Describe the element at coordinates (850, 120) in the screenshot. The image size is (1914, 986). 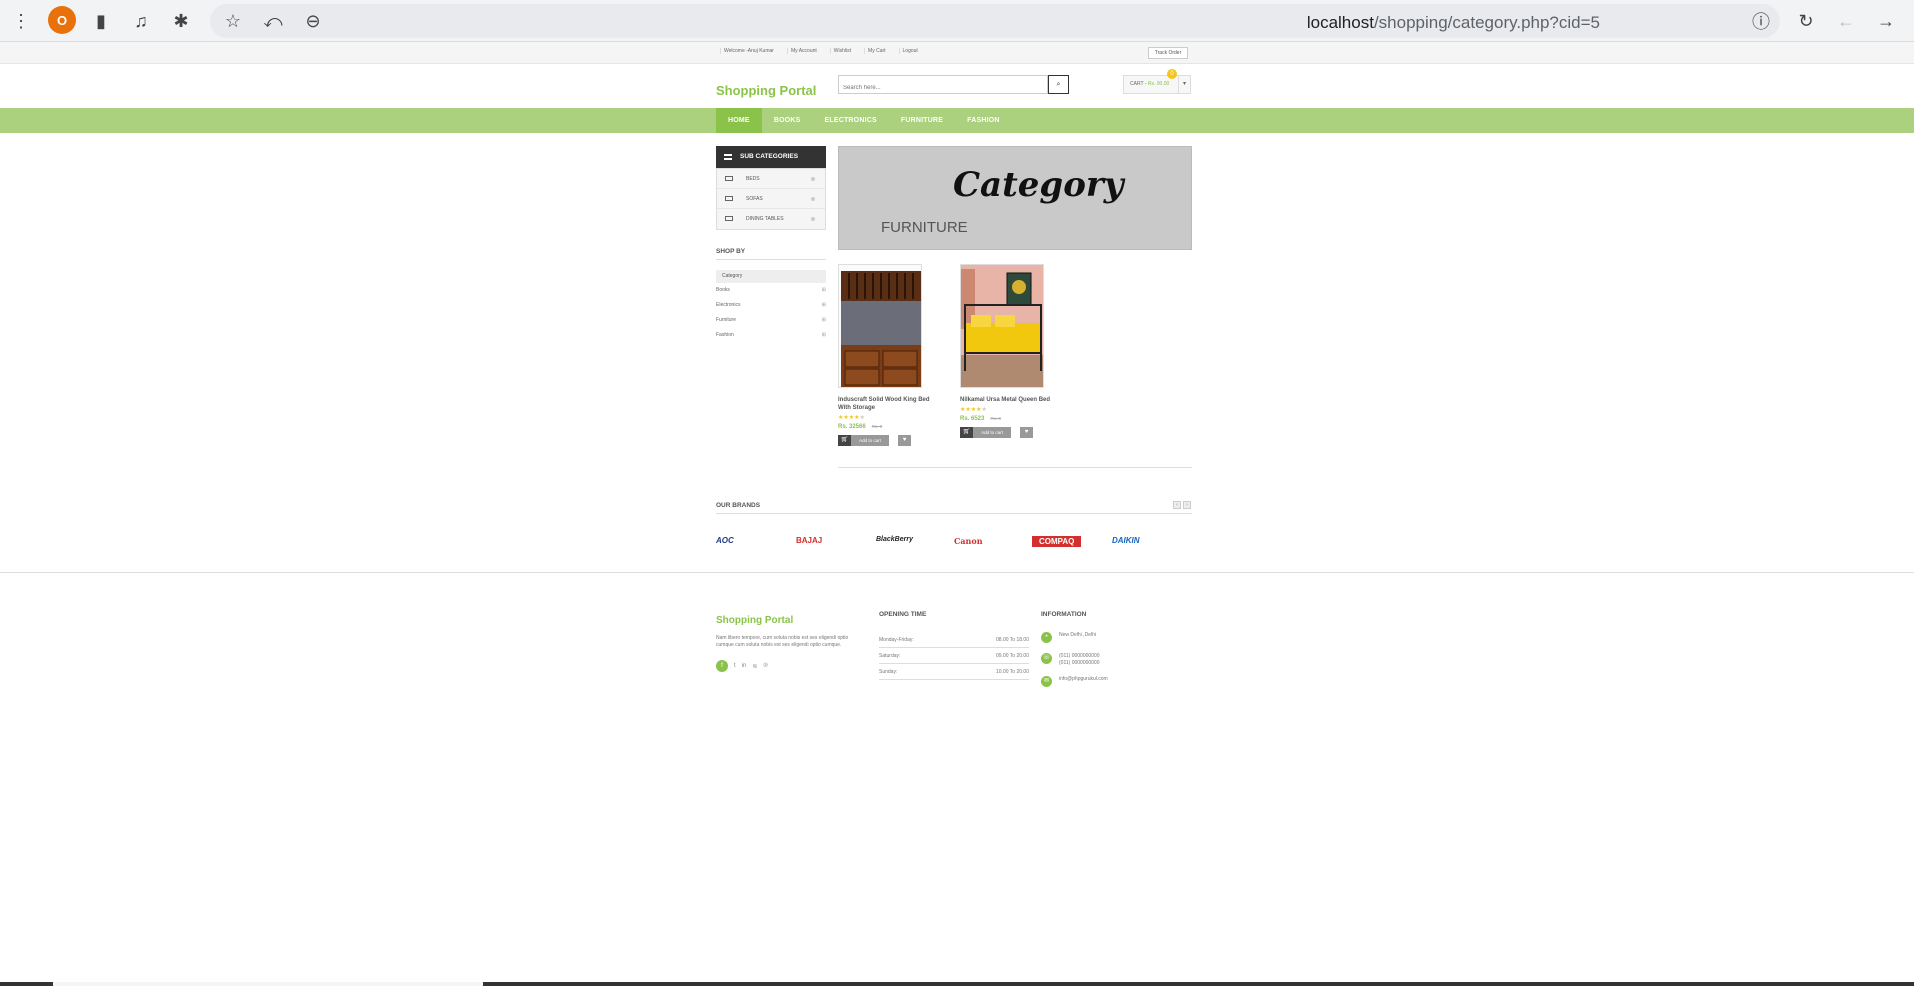
I see `nav-electronics: ELECTRONICS` at that location.